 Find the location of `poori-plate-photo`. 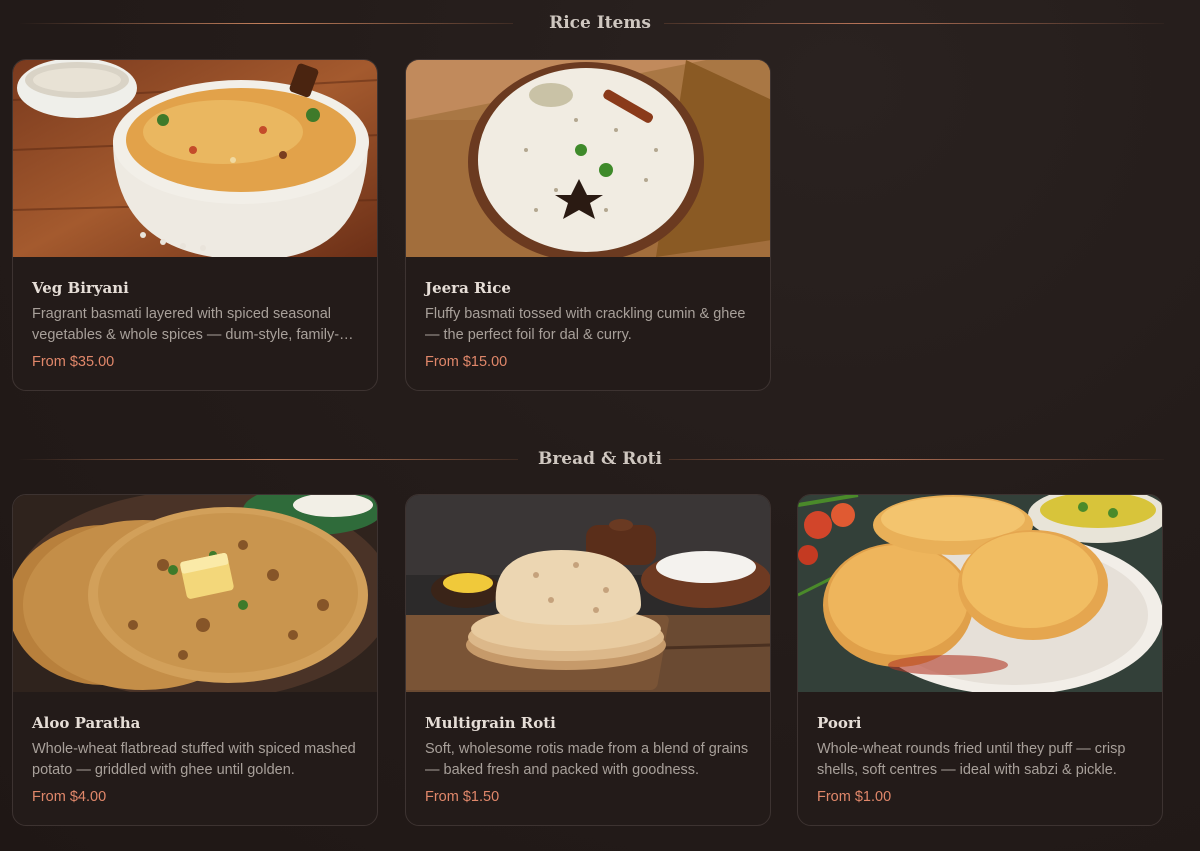

poori-plate-photo is located at coordinates (980, 593).